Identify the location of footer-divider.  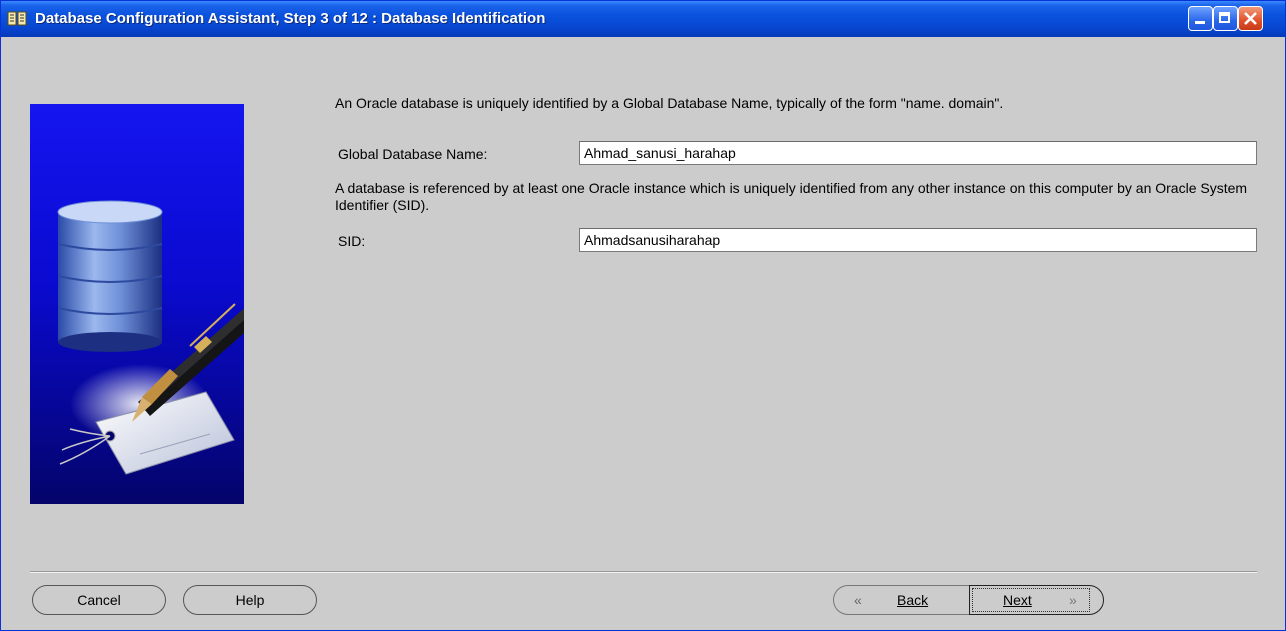
(643, 572).